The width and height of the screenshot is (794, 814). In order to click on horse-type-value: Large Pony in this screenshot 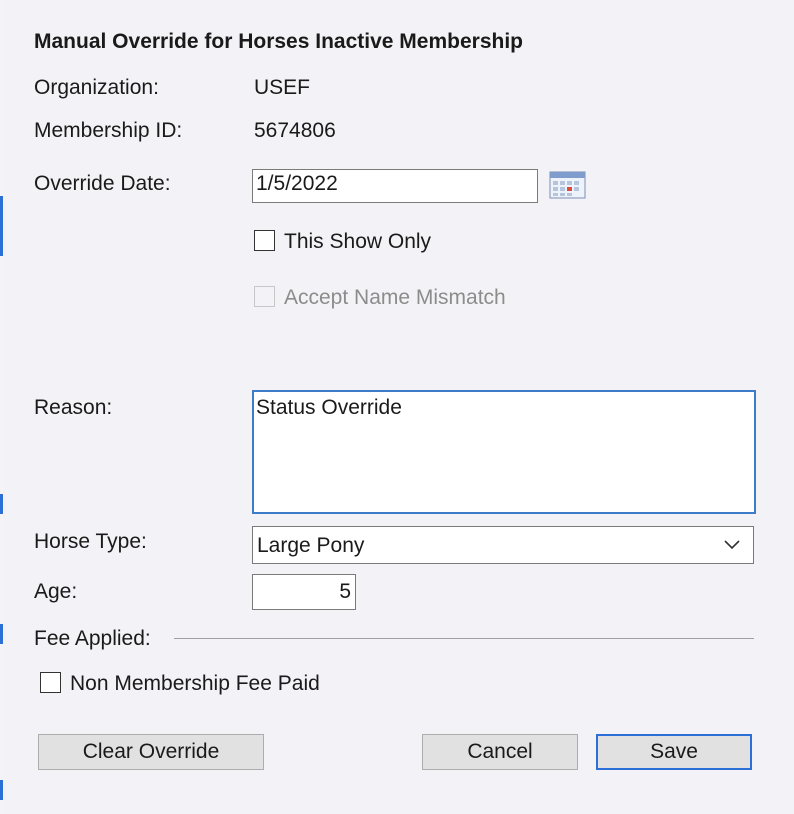, I will do `click(311, 545)`.